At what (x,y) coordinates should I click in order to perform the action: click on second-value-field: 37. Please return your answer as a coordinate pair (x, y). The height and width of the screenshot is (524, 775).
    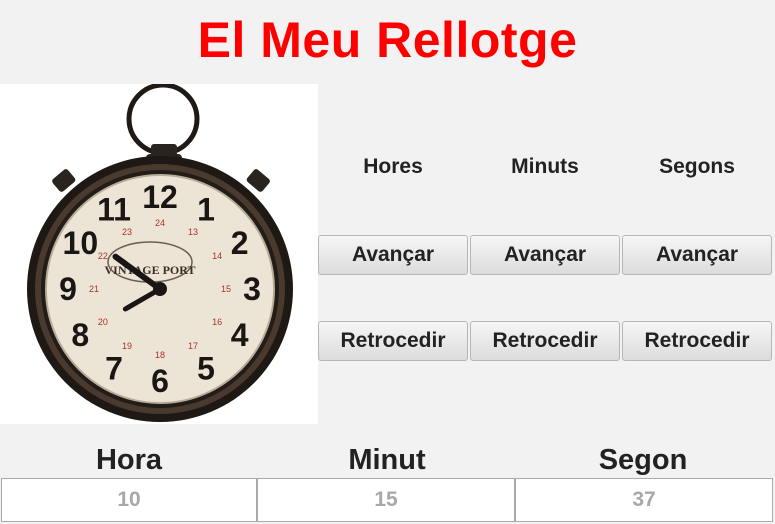
    Looking at the image, I should click on (644, 500).